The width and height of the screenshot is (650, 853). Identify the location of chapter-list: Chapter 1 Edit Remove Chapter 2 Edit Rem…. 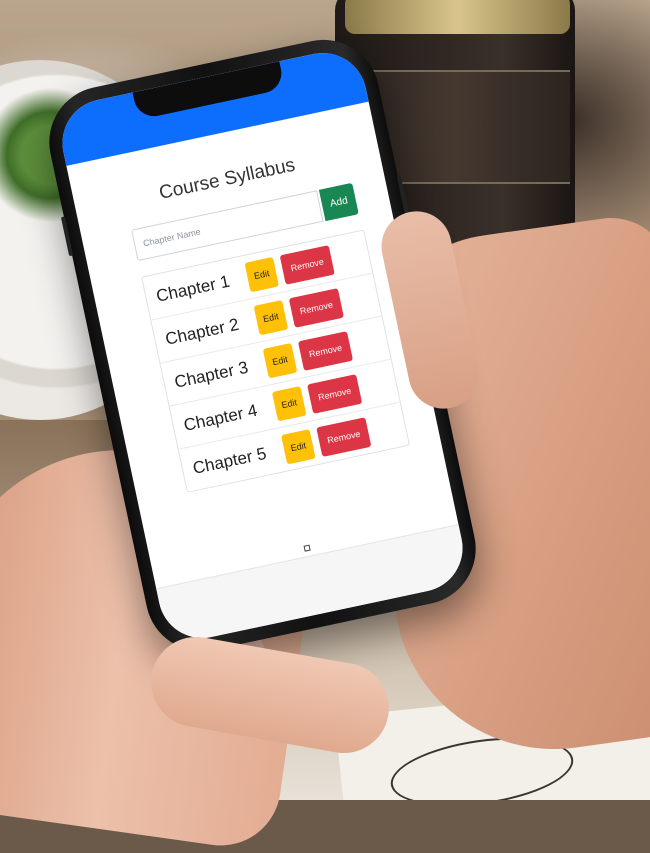
(276, 361).